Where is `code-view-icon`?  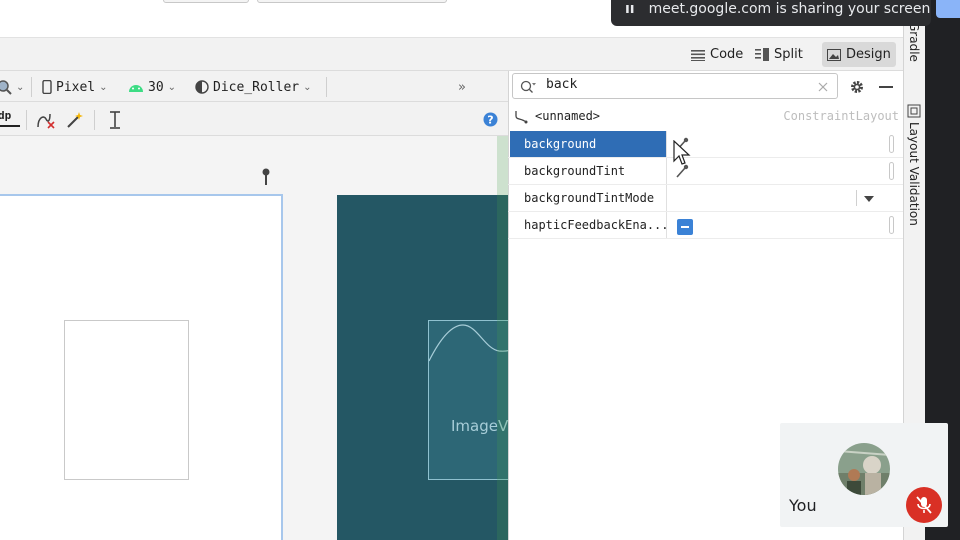 code-view-icon is located at coordinates (698, 55).